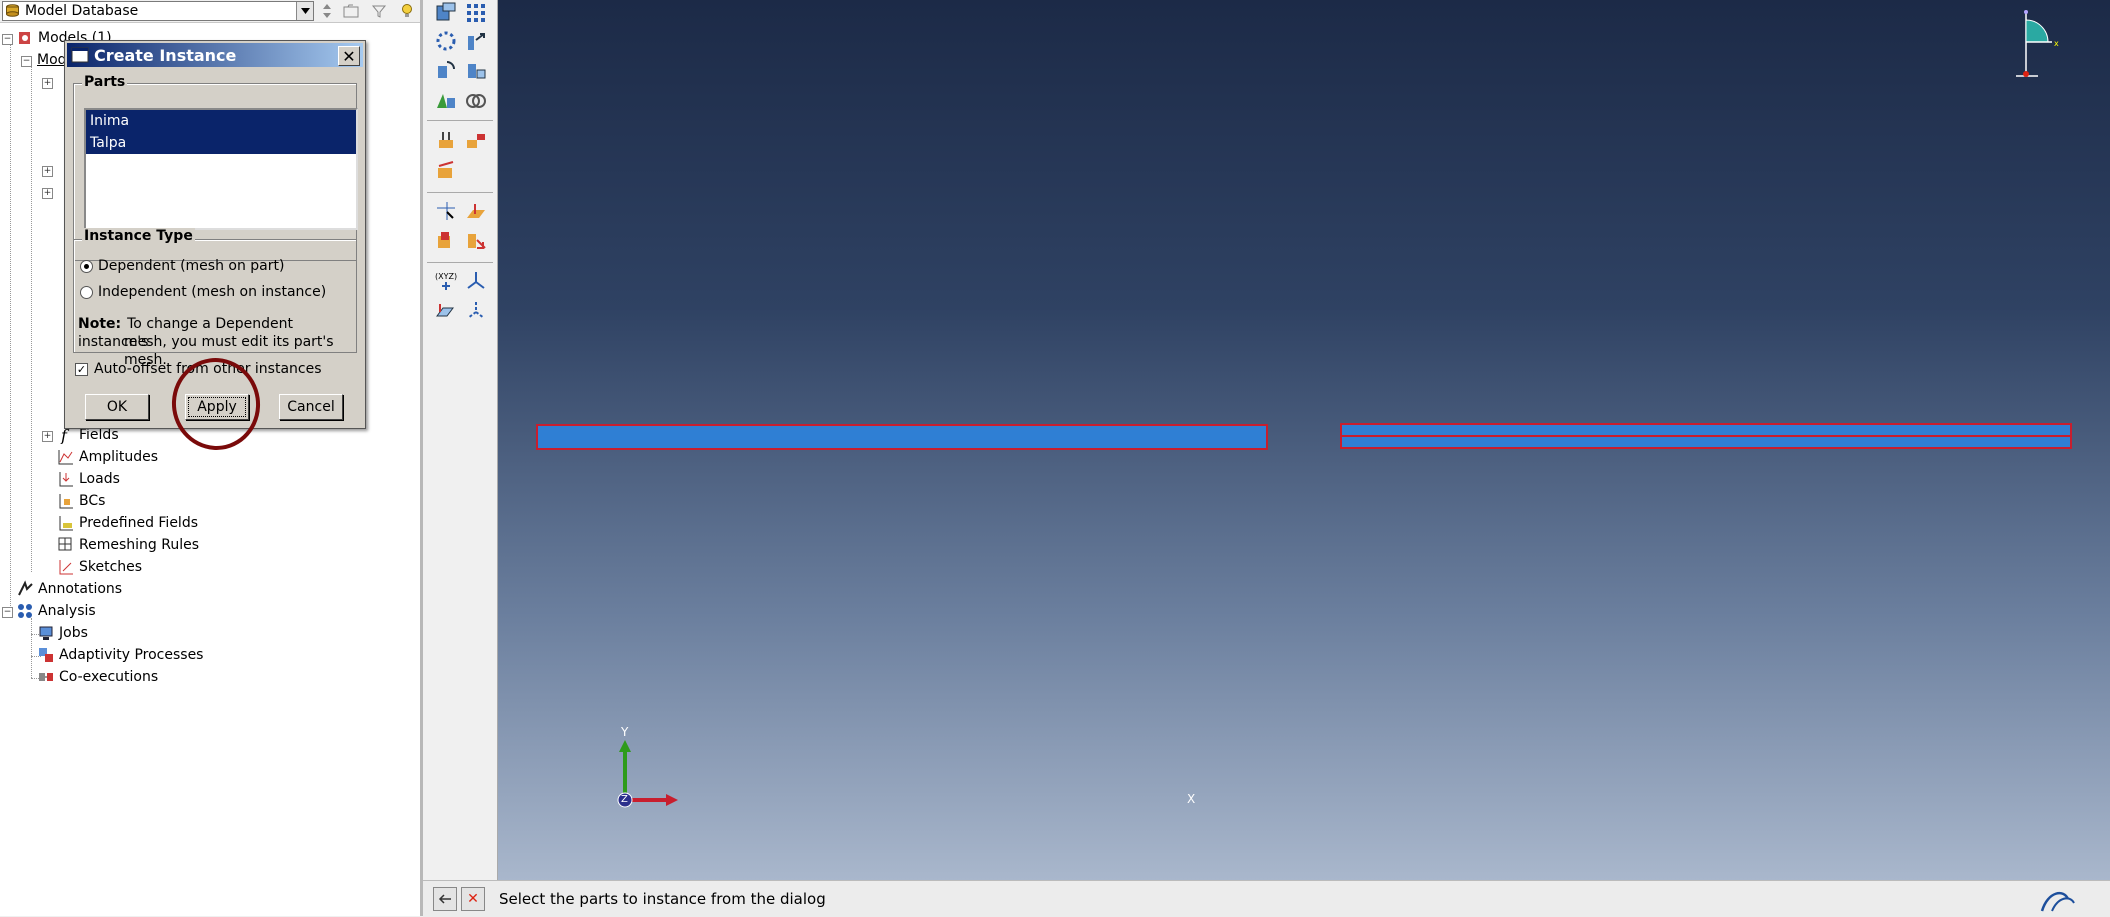  What do you see at coordinates (158, 11) in the screenshot?
I see `model-database-select: Model Database` at bounding box center [158, 11].